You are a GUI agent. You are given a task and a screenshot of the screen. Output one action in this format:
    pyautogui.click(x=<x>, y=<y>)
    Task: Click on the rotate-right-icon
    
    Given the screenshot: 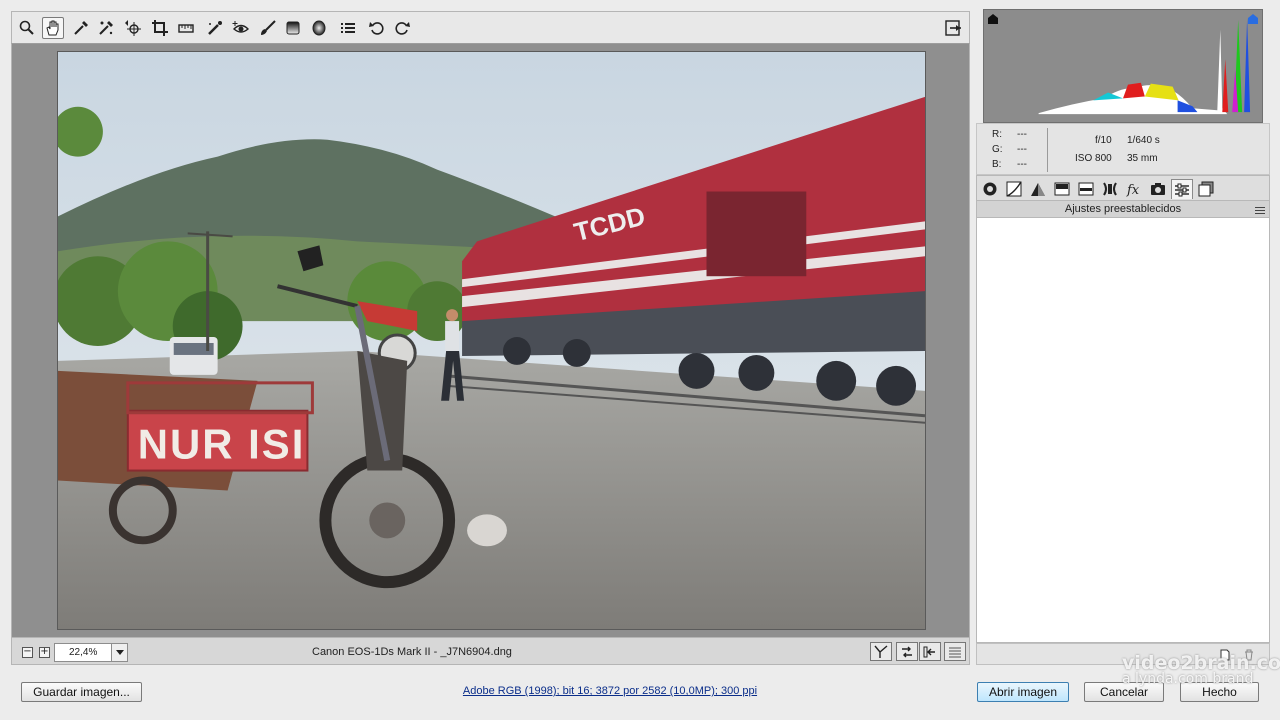 What is the action you would take?
    pyautogui.click(x=402, y=28)
    